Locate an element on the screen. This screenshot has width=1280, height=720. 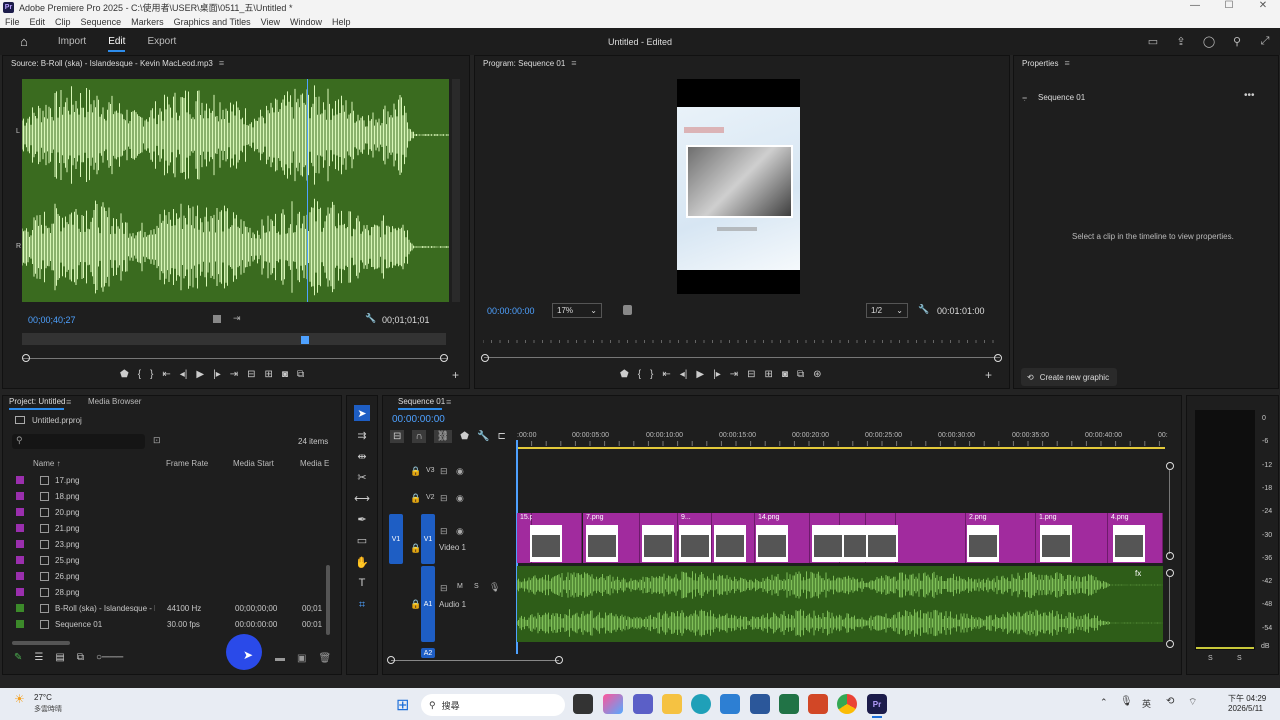
clock-date: 2026/5/11 is located at coordinates (1245, 708).